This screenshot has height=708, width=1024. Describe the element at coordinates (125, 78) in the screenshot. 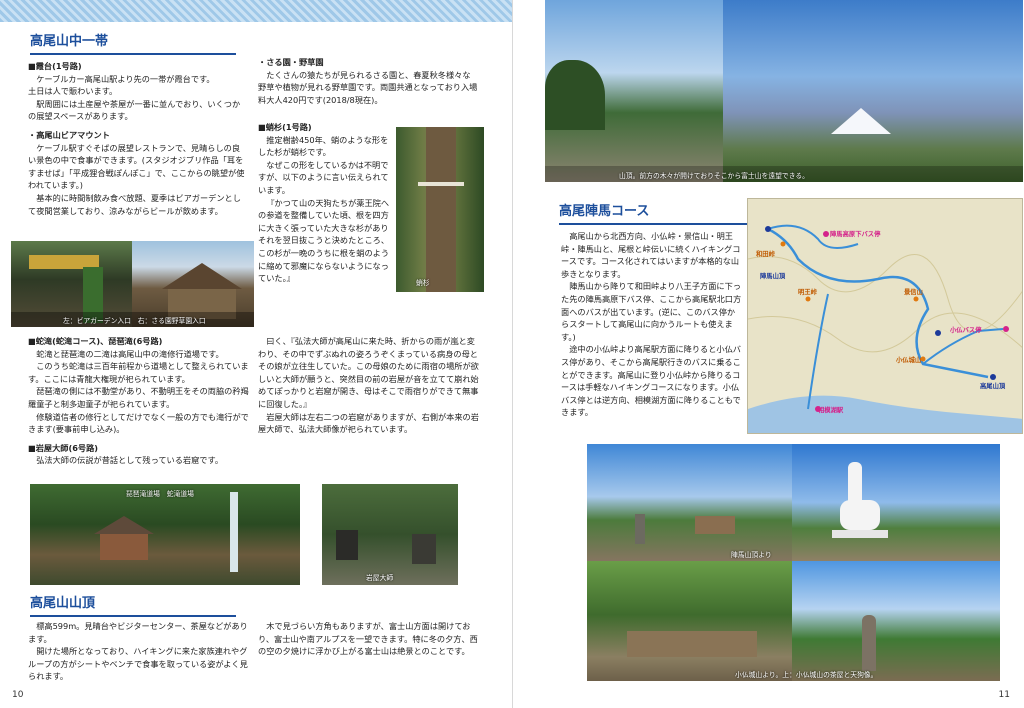

I see `text-kasumidai-1: ケーブルカー高尾山駅より先の一帯が霞台です。` at that location.